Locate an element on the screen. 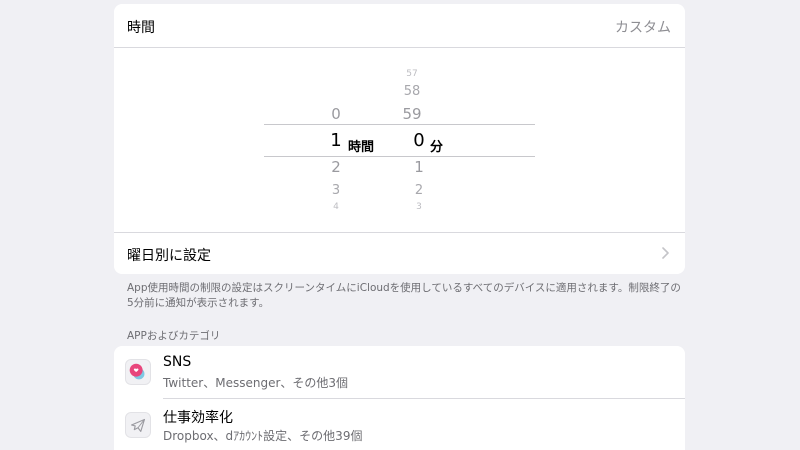  app-category-title: SNS is located at coordinates (177, 362).